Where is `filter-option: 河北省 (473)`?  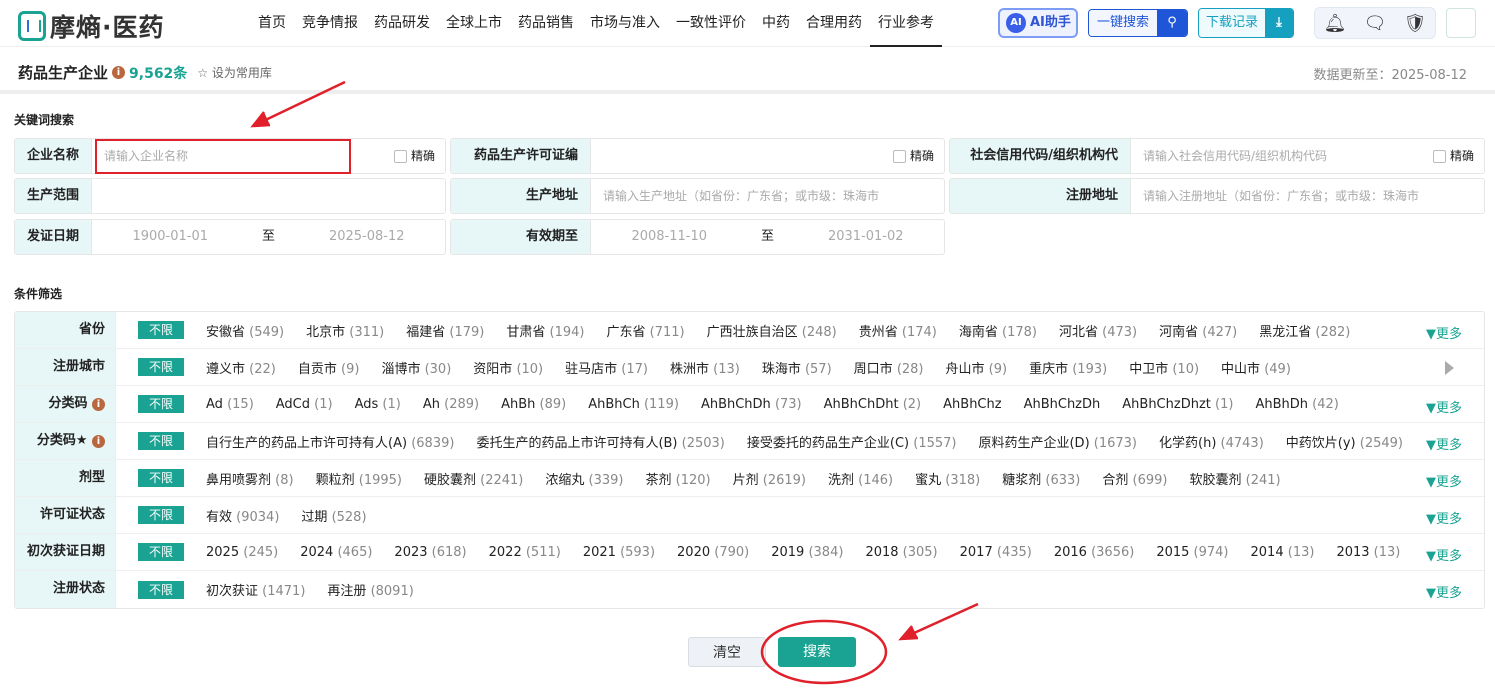 filter-option: 河北省 (473) is located at coordinates (1098, 330).